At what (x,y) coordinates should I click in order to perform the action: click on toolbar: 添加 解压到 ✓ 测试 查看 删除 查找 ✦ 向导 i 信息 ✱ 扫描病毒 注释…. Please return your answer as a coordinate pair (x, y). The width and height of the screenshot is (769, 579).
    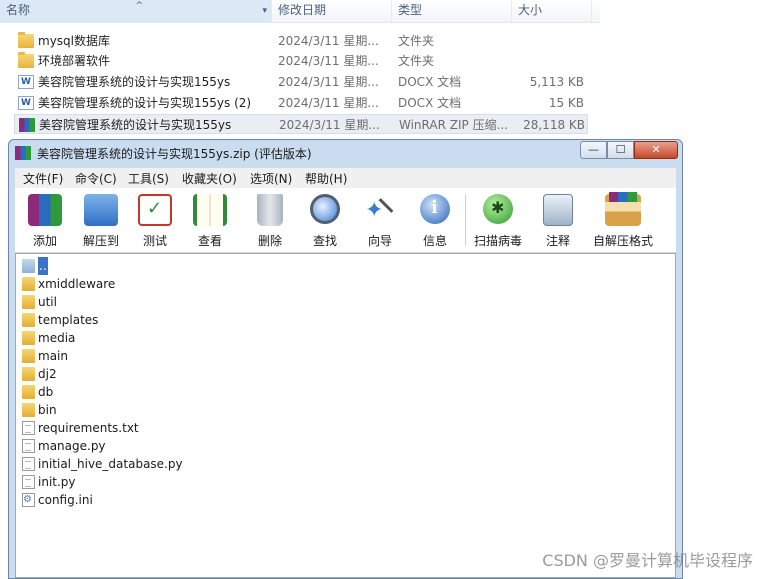
    Looking at the image, I should click on (345, 220).